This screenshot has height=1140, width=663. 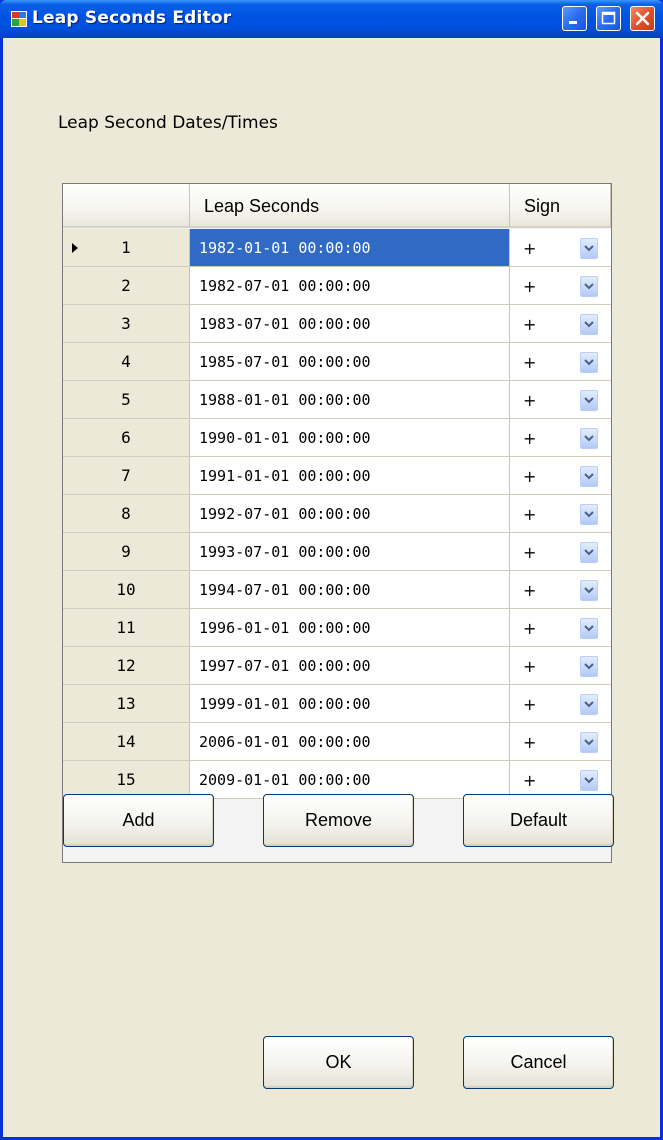 I want to click on ok-button: OK, so click(x=338, y=1062).